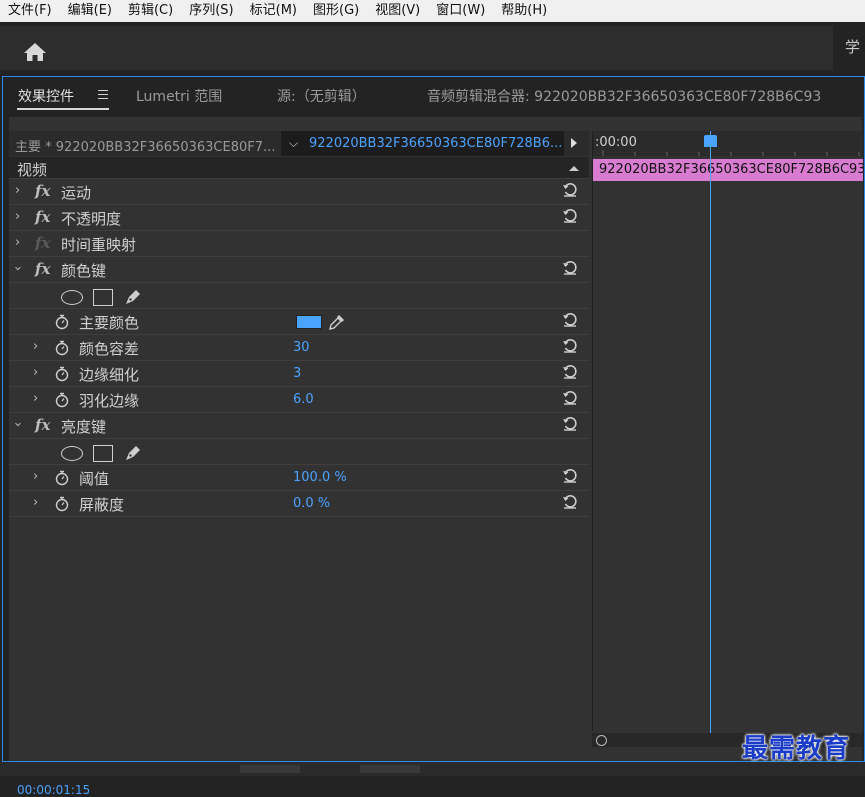 The image size is (865, 797). Describe the element at coordinates (94, 479) in the screenshot. I see `param-label-threshold: 阈值` at that location.